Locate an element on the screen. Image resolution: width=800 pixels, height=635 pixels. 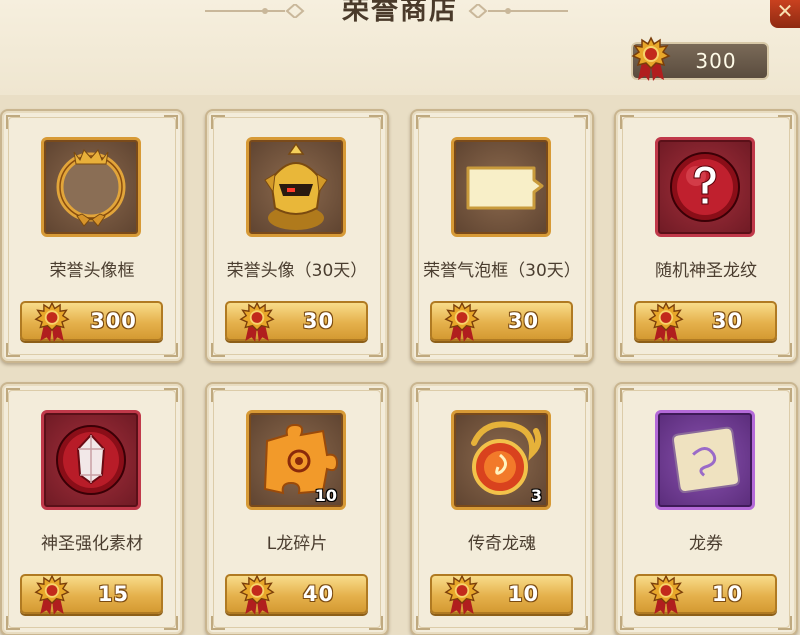
honor-frame-icon is located at coordinates (91, 188).